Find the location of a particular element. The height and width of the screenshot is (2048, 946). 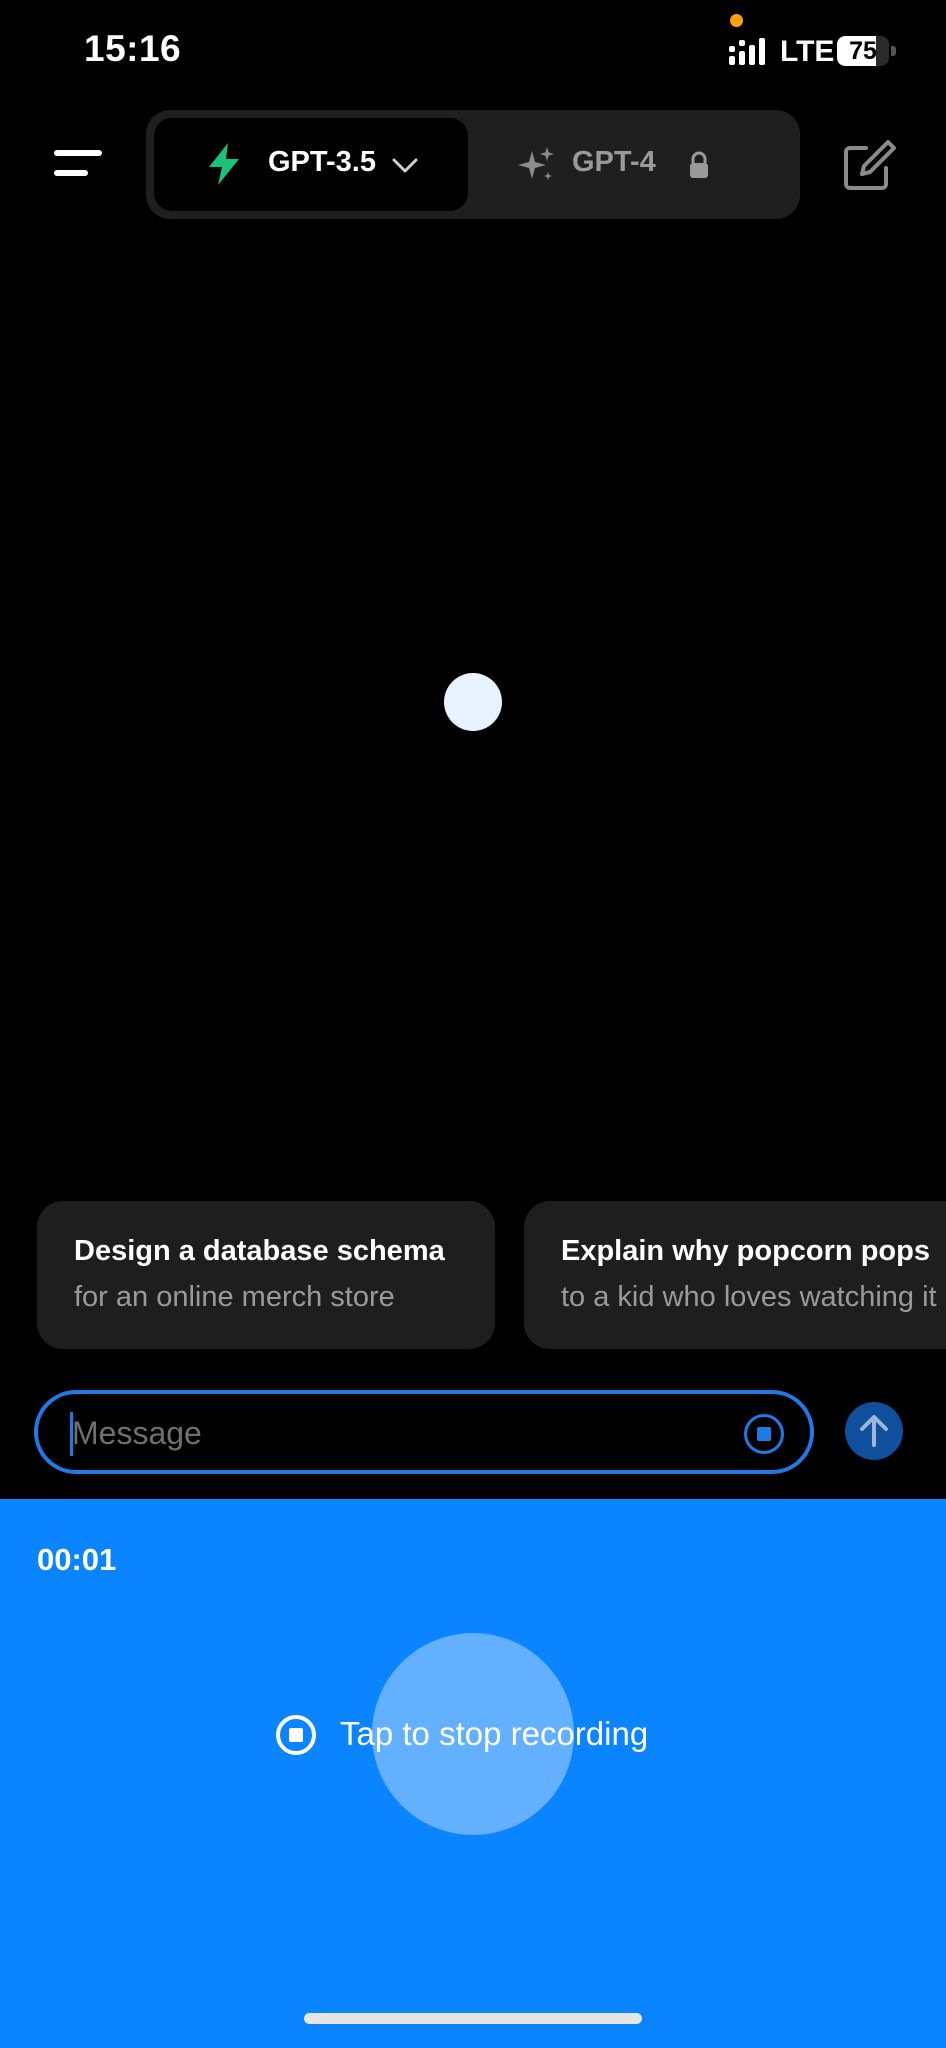

stop-icon is located at coordinates (764, 1434).